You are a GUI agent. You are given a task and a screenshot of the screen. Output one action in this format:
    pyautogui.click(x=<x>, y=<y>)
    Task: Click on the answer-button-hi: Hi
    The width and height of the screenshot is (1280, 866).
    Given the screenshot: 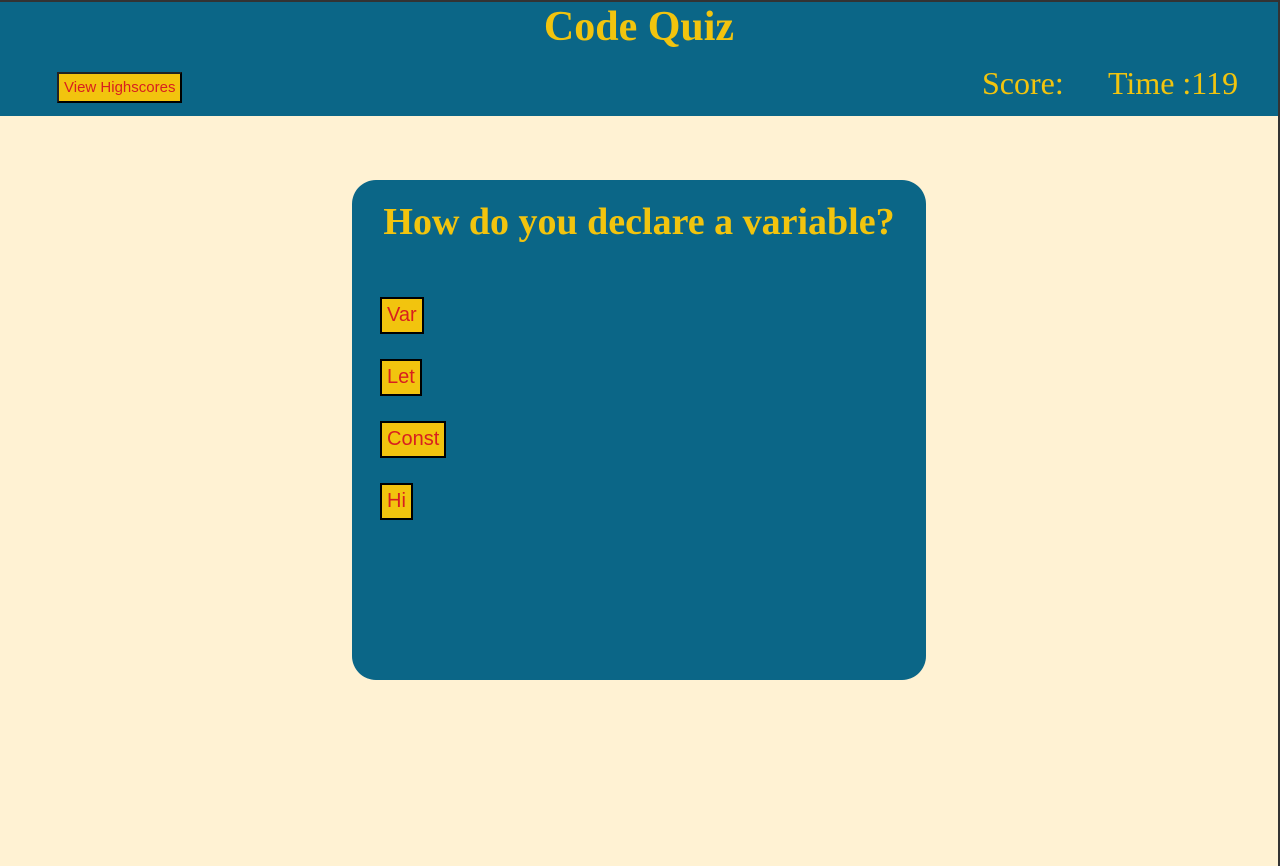 What is the action you would take?
    pyautogui.click(x=396, y=501)
    